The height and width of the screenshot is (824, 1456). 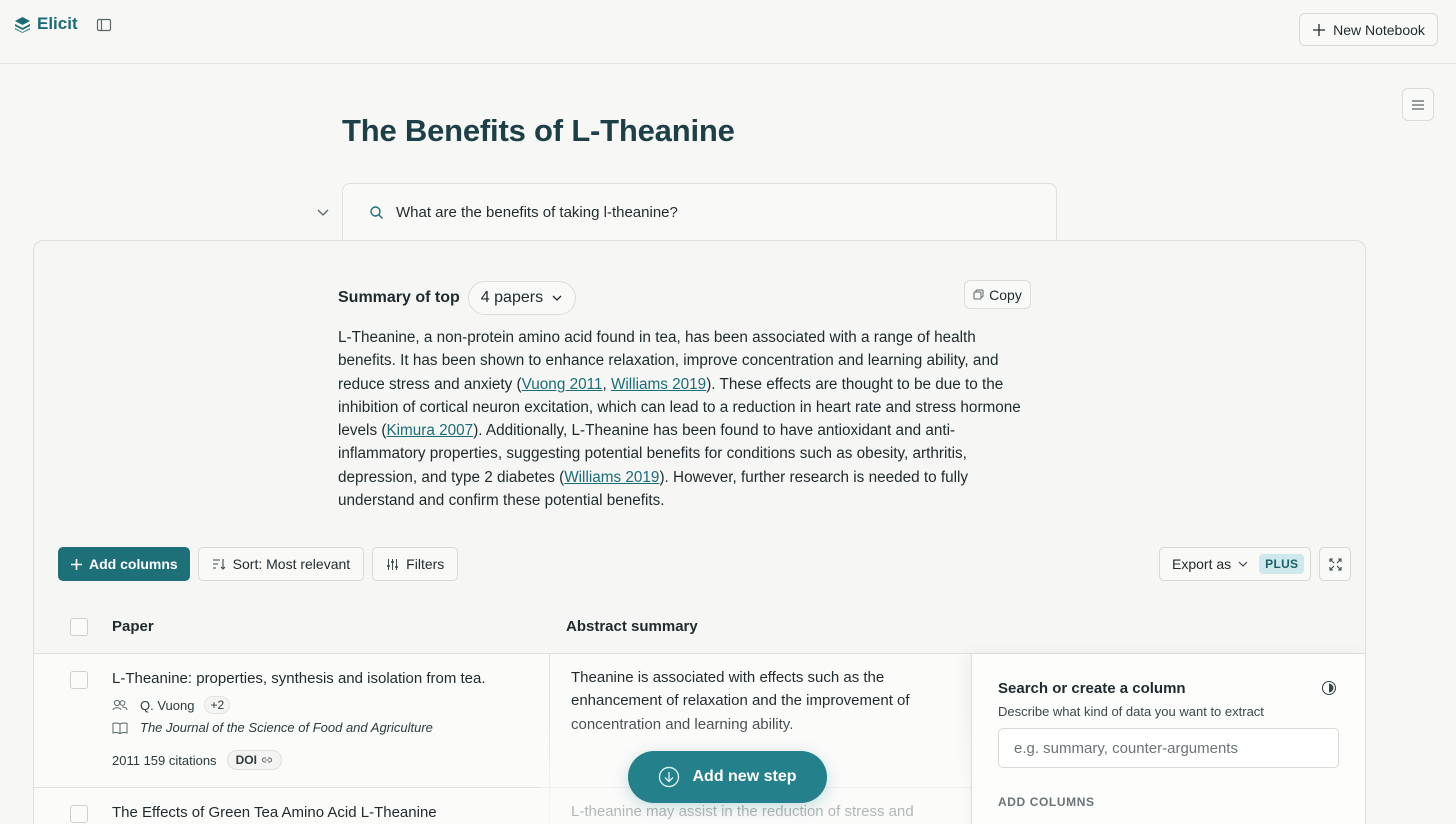 I want to click on export-controls: Export as PLUS, so click(x=1255, y=564).